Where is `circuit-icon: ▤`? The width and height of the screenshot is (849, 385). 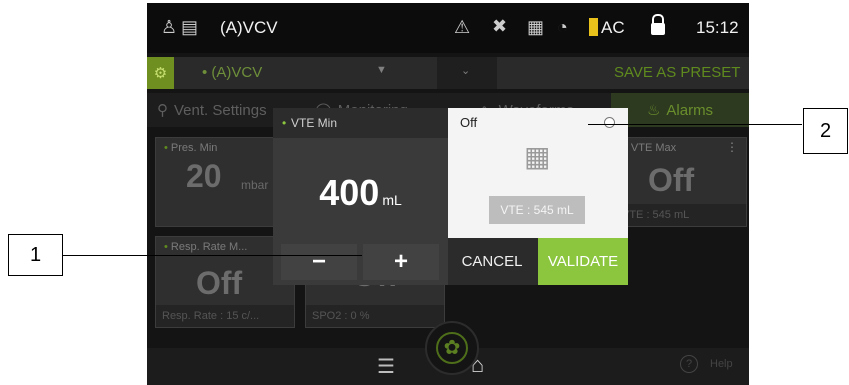 circuit-icon: ▤ is located at coordinates (190, 27).